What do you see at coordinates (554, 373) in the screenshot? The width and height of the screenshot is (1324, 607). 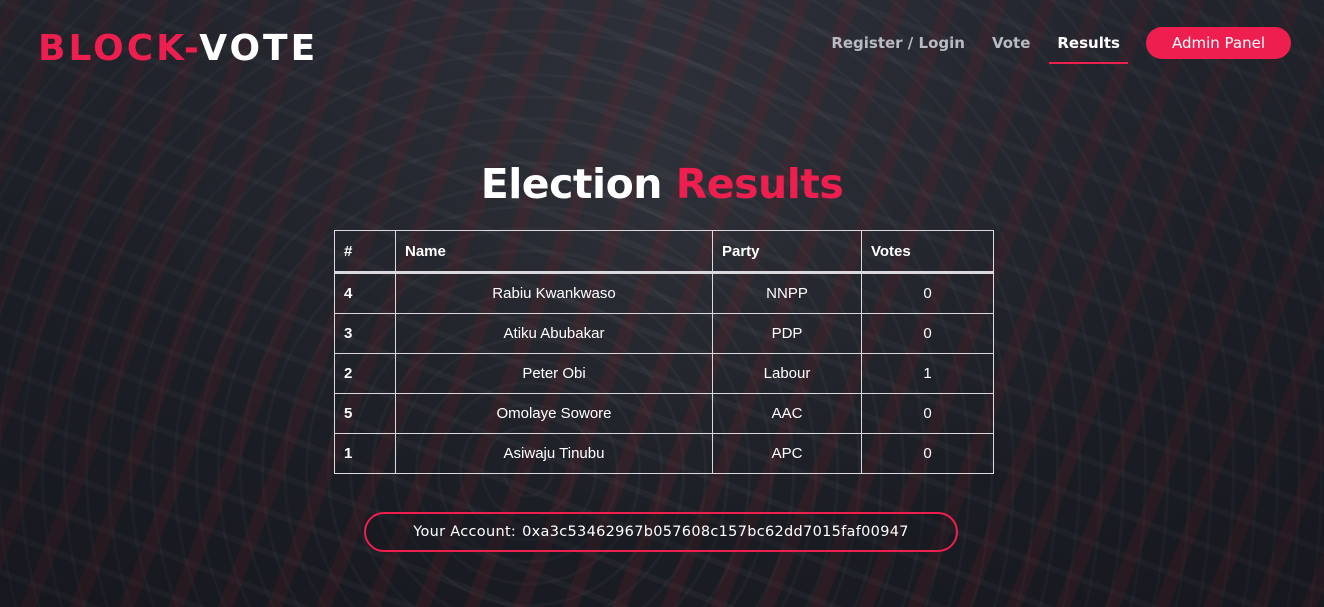 I see `cell-name: Peter Obi` at bounding box center [554, 373].